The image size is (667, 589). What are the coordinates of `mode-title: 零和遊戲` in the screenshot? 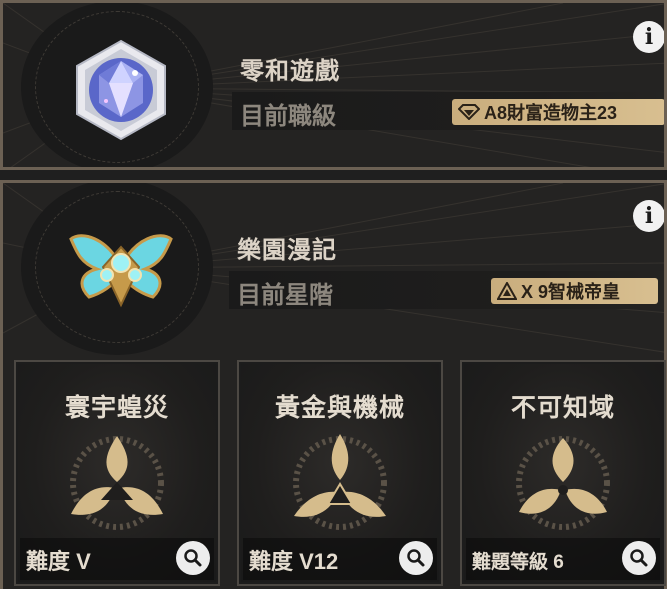 It's located at (290, 71).